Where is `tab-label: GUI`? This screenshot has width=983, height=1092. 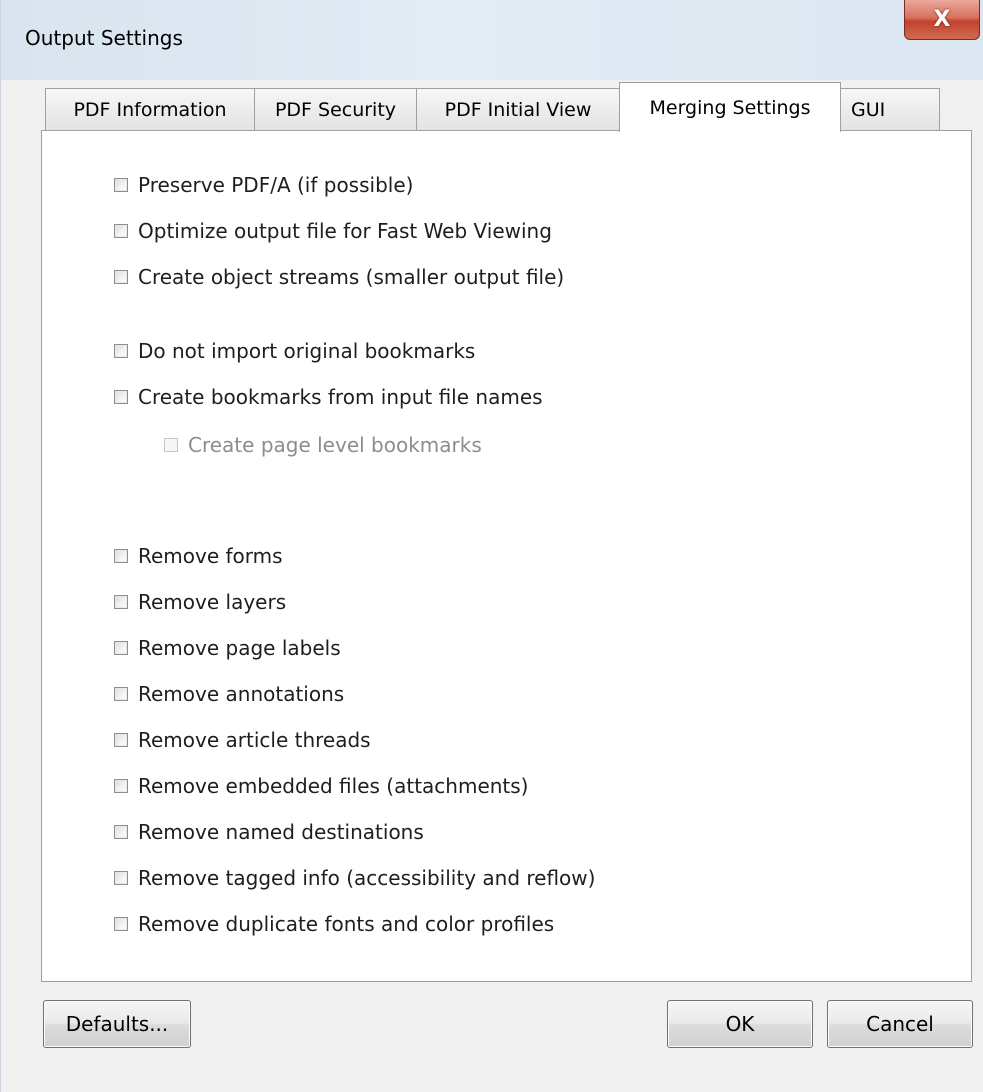 tab-label: GUI is located at coordinates (868, 109).